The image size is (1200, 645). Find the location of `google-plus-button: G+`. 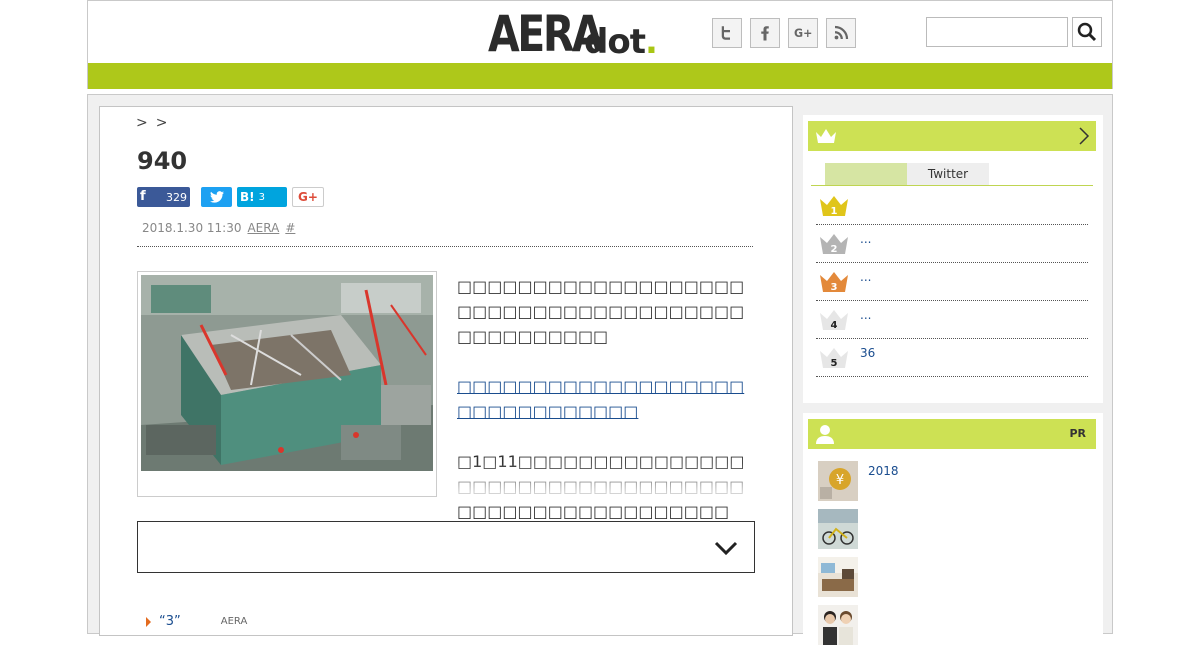

google-plus-button: G+ is located at coordinates (803, 33).